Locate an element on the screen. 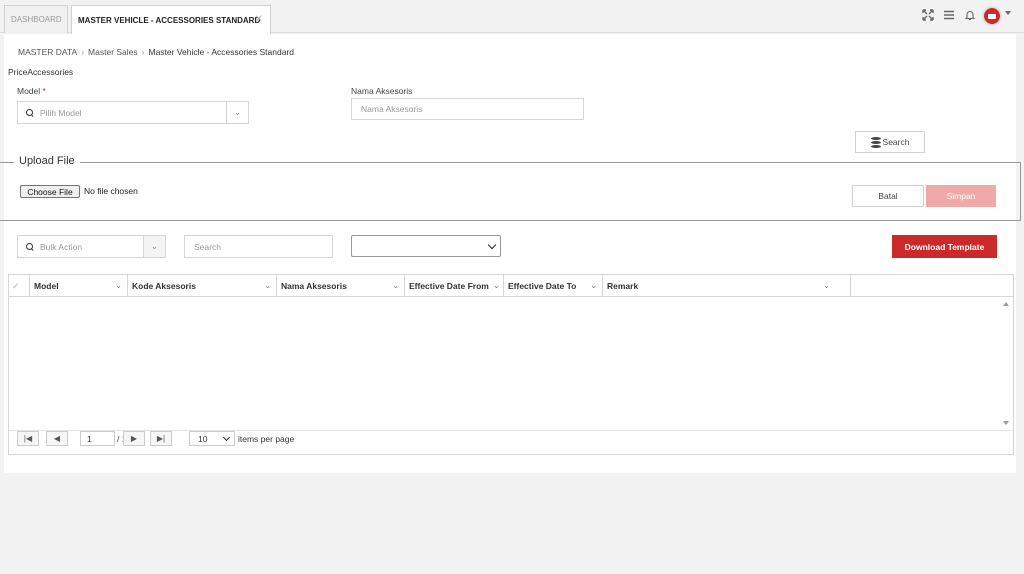 The height and width of the screenshot is (574, 1024). column-remark: Remark ⌄ is located at coordinates (727, 286).